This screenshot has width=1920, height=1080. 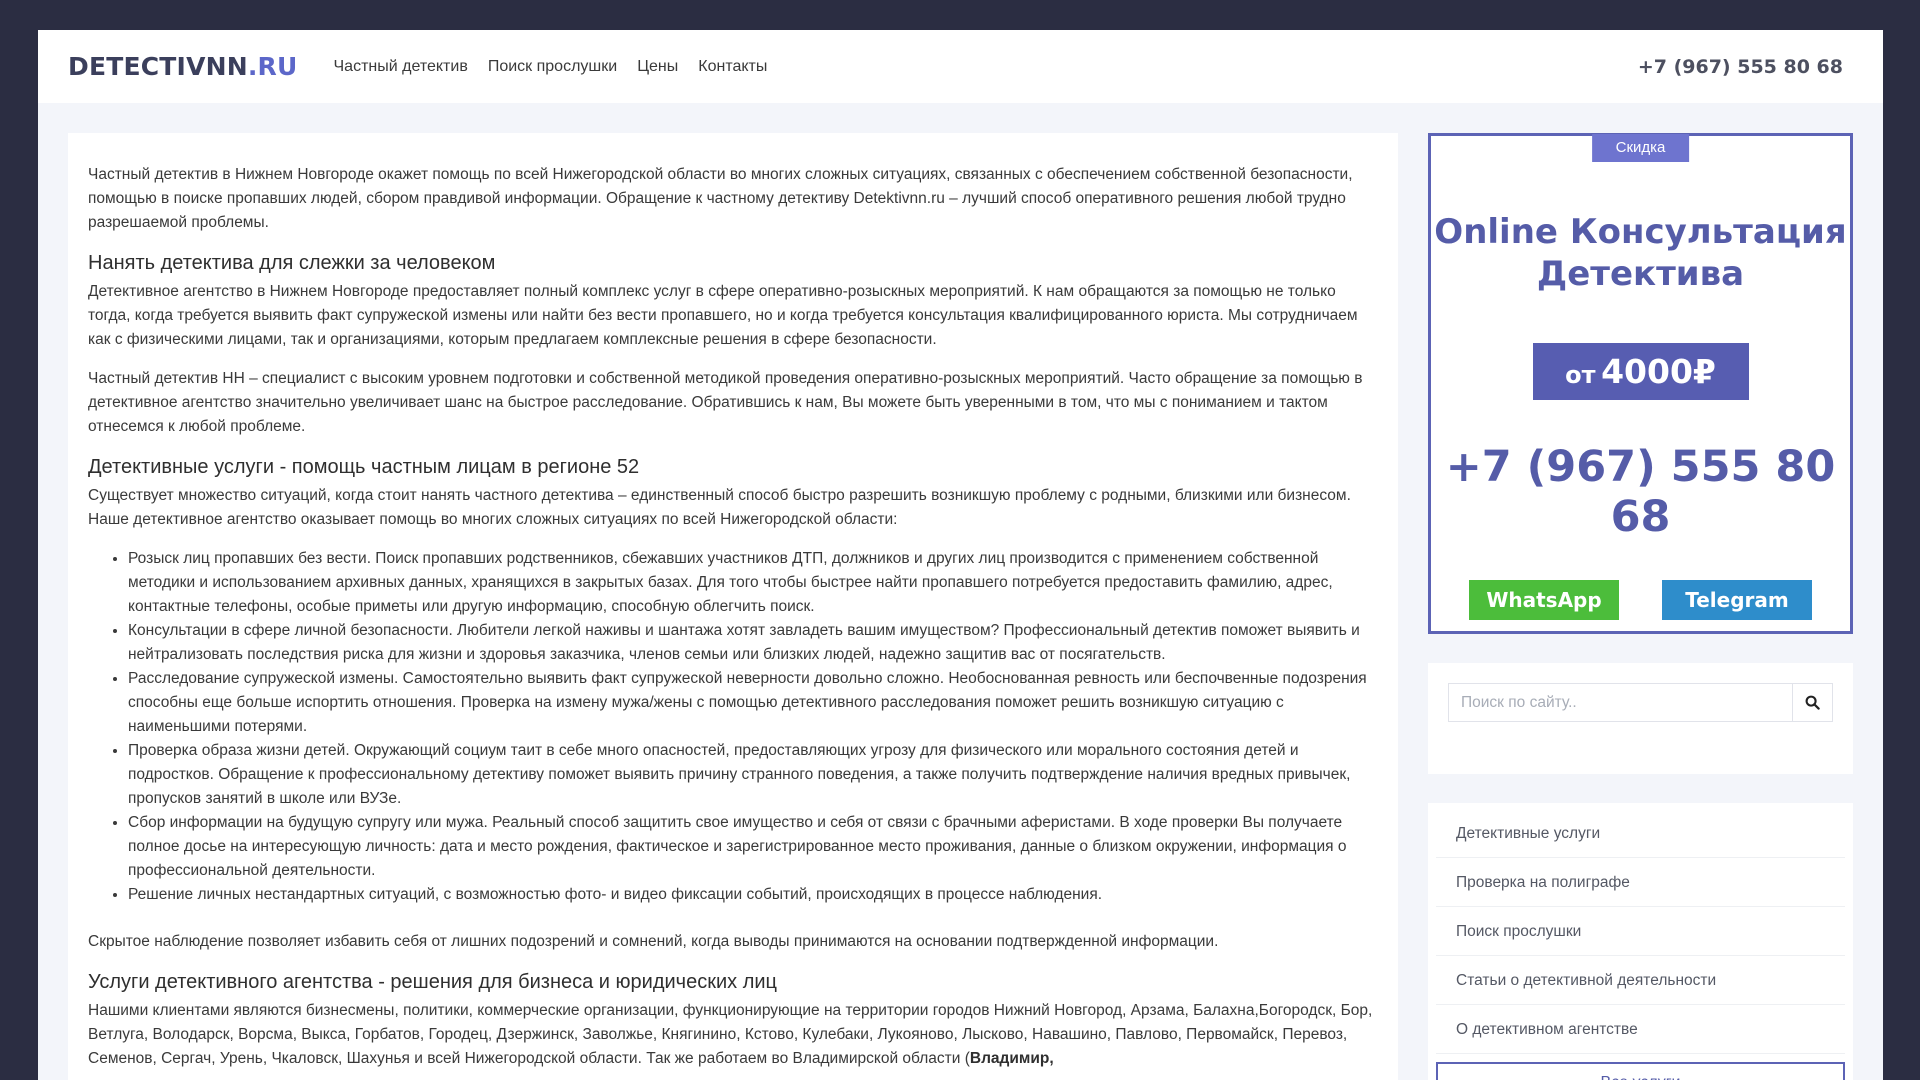 I want to click on logo-ext: .RU, so click(x=272, y=66).